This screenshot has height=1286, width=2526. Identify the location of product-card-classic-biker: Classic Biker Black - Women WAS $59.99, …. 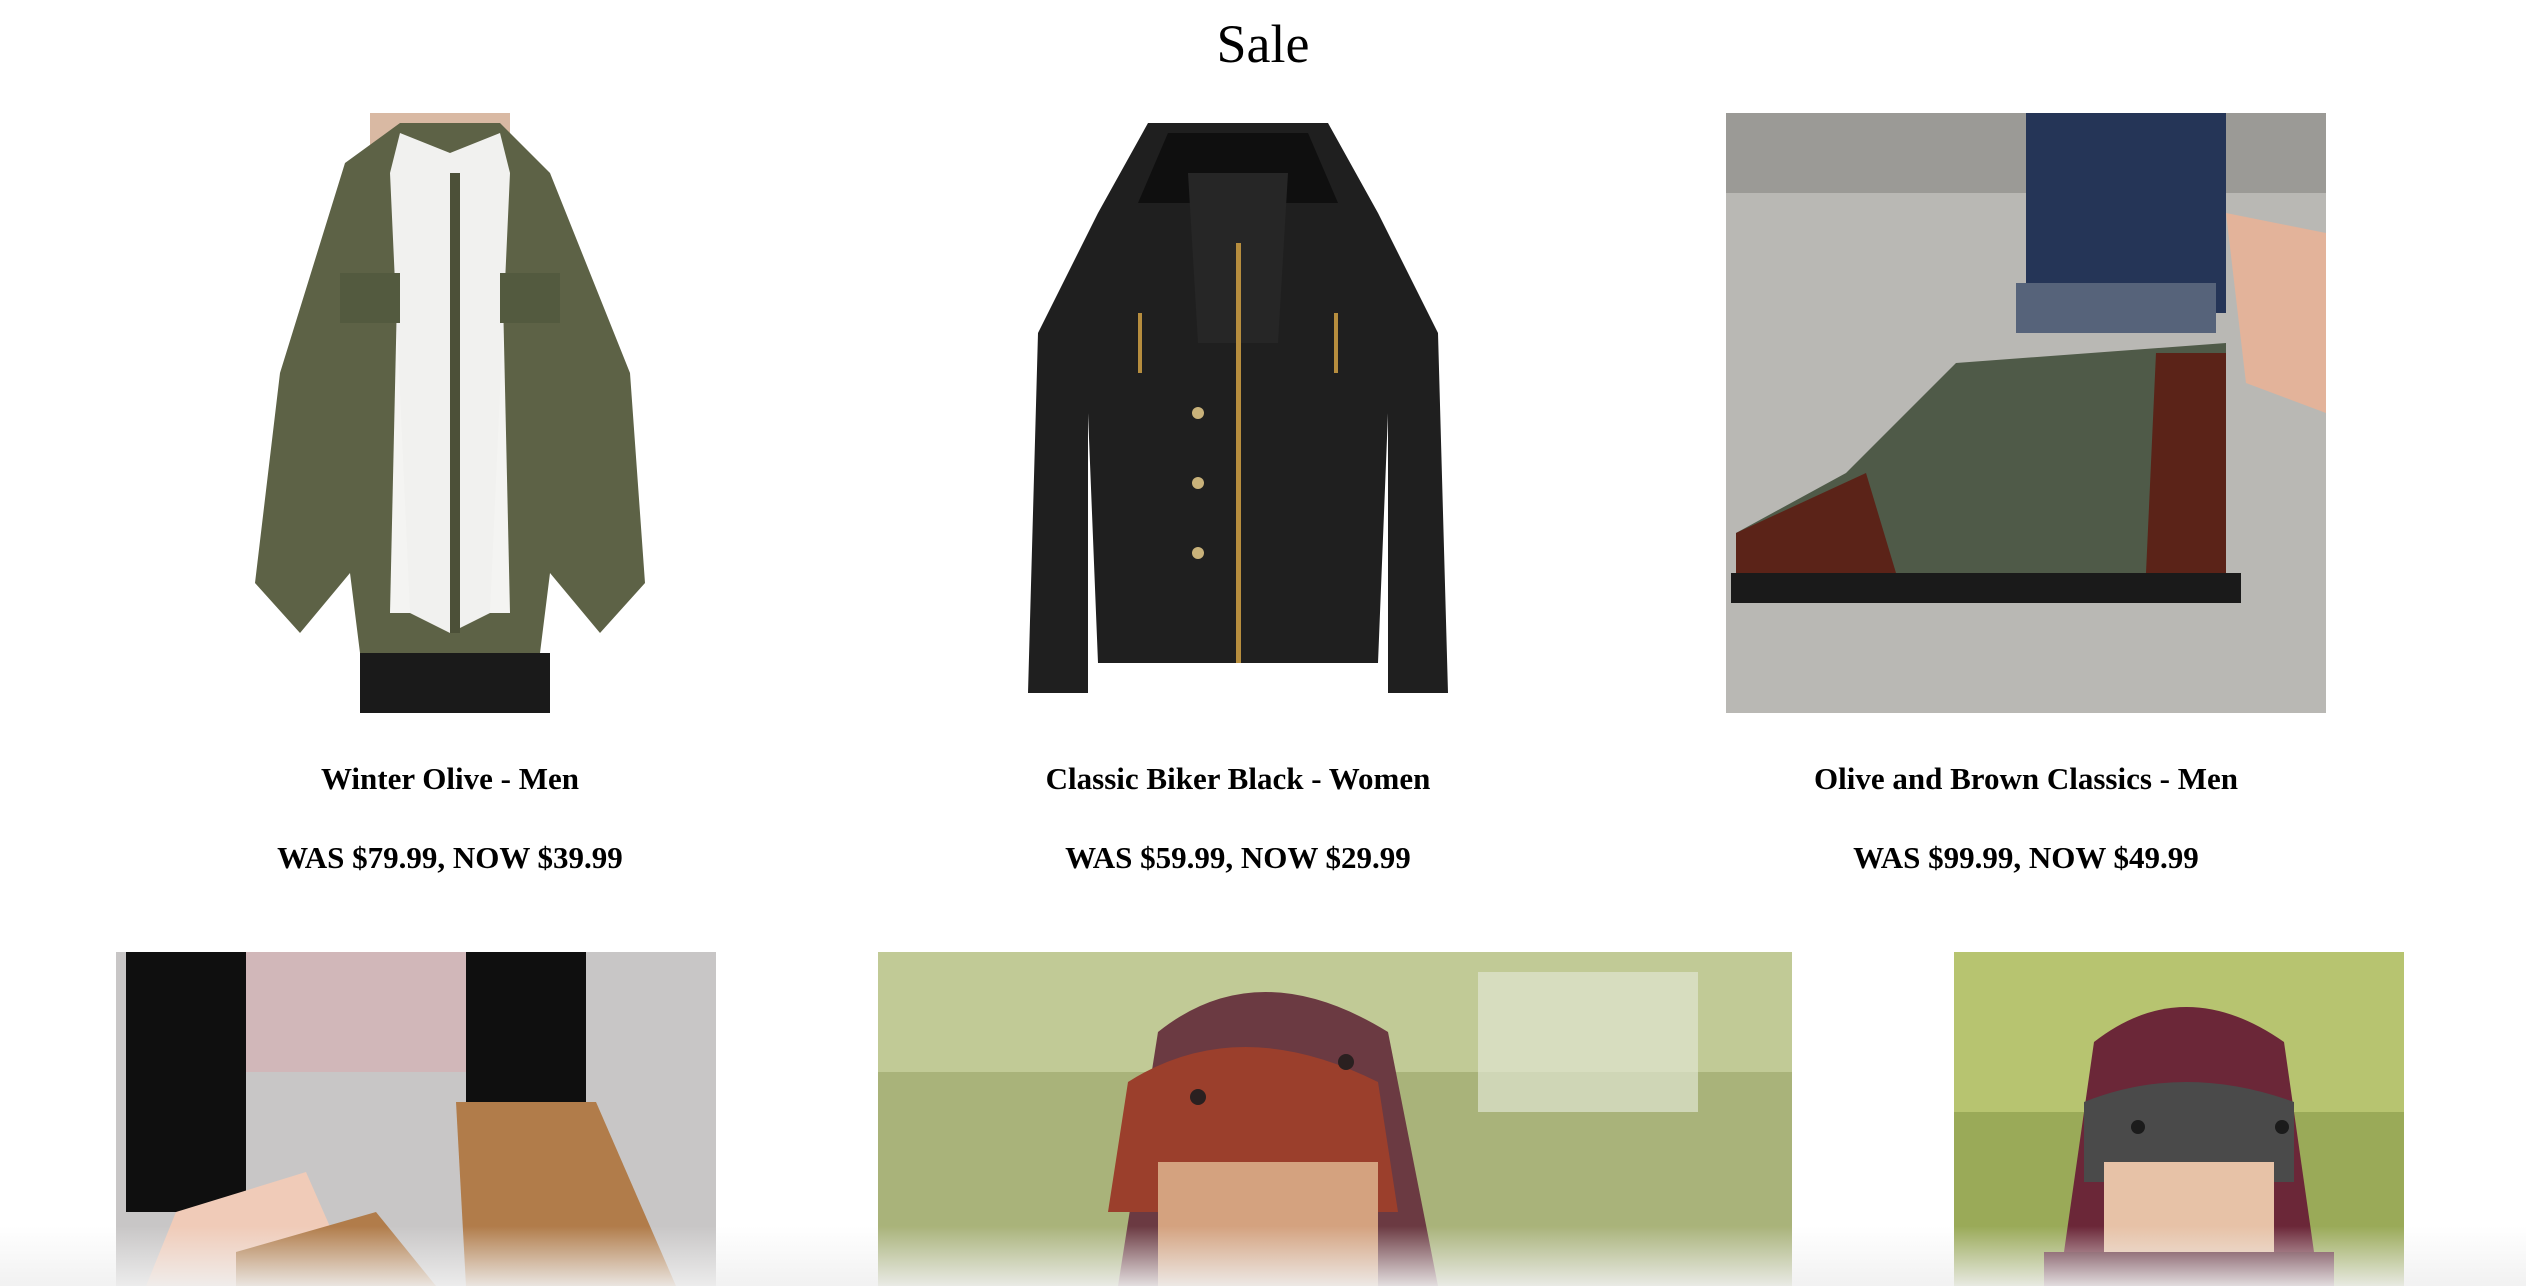
(1238, 503).